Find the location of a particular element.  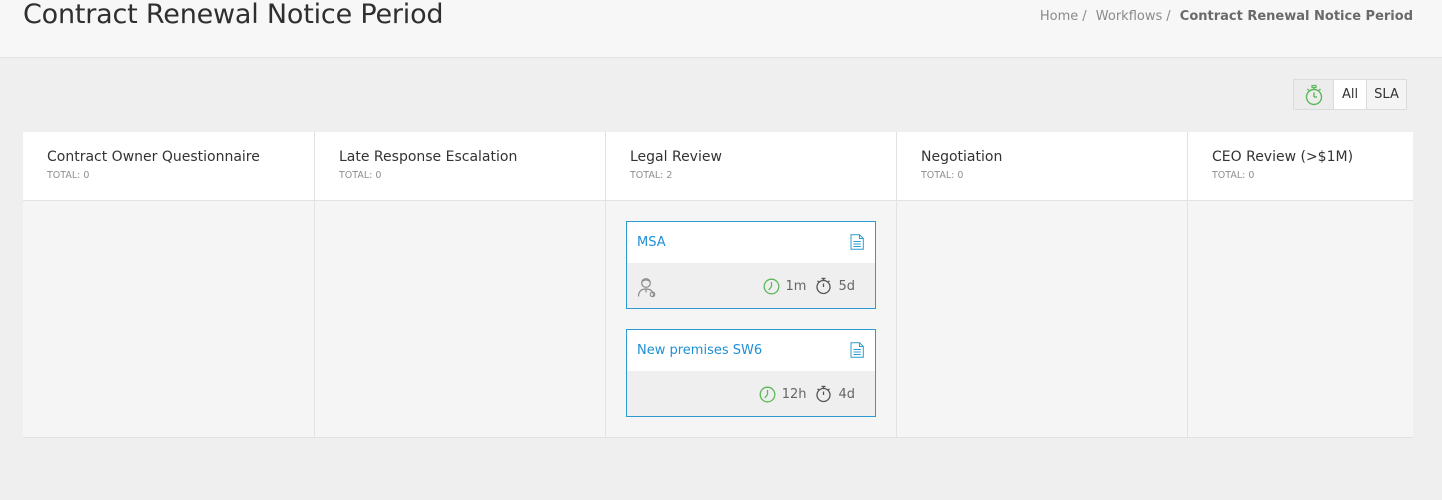

workflow-card: New premises SW6 12h 4d is located at coordinates (751, 373).